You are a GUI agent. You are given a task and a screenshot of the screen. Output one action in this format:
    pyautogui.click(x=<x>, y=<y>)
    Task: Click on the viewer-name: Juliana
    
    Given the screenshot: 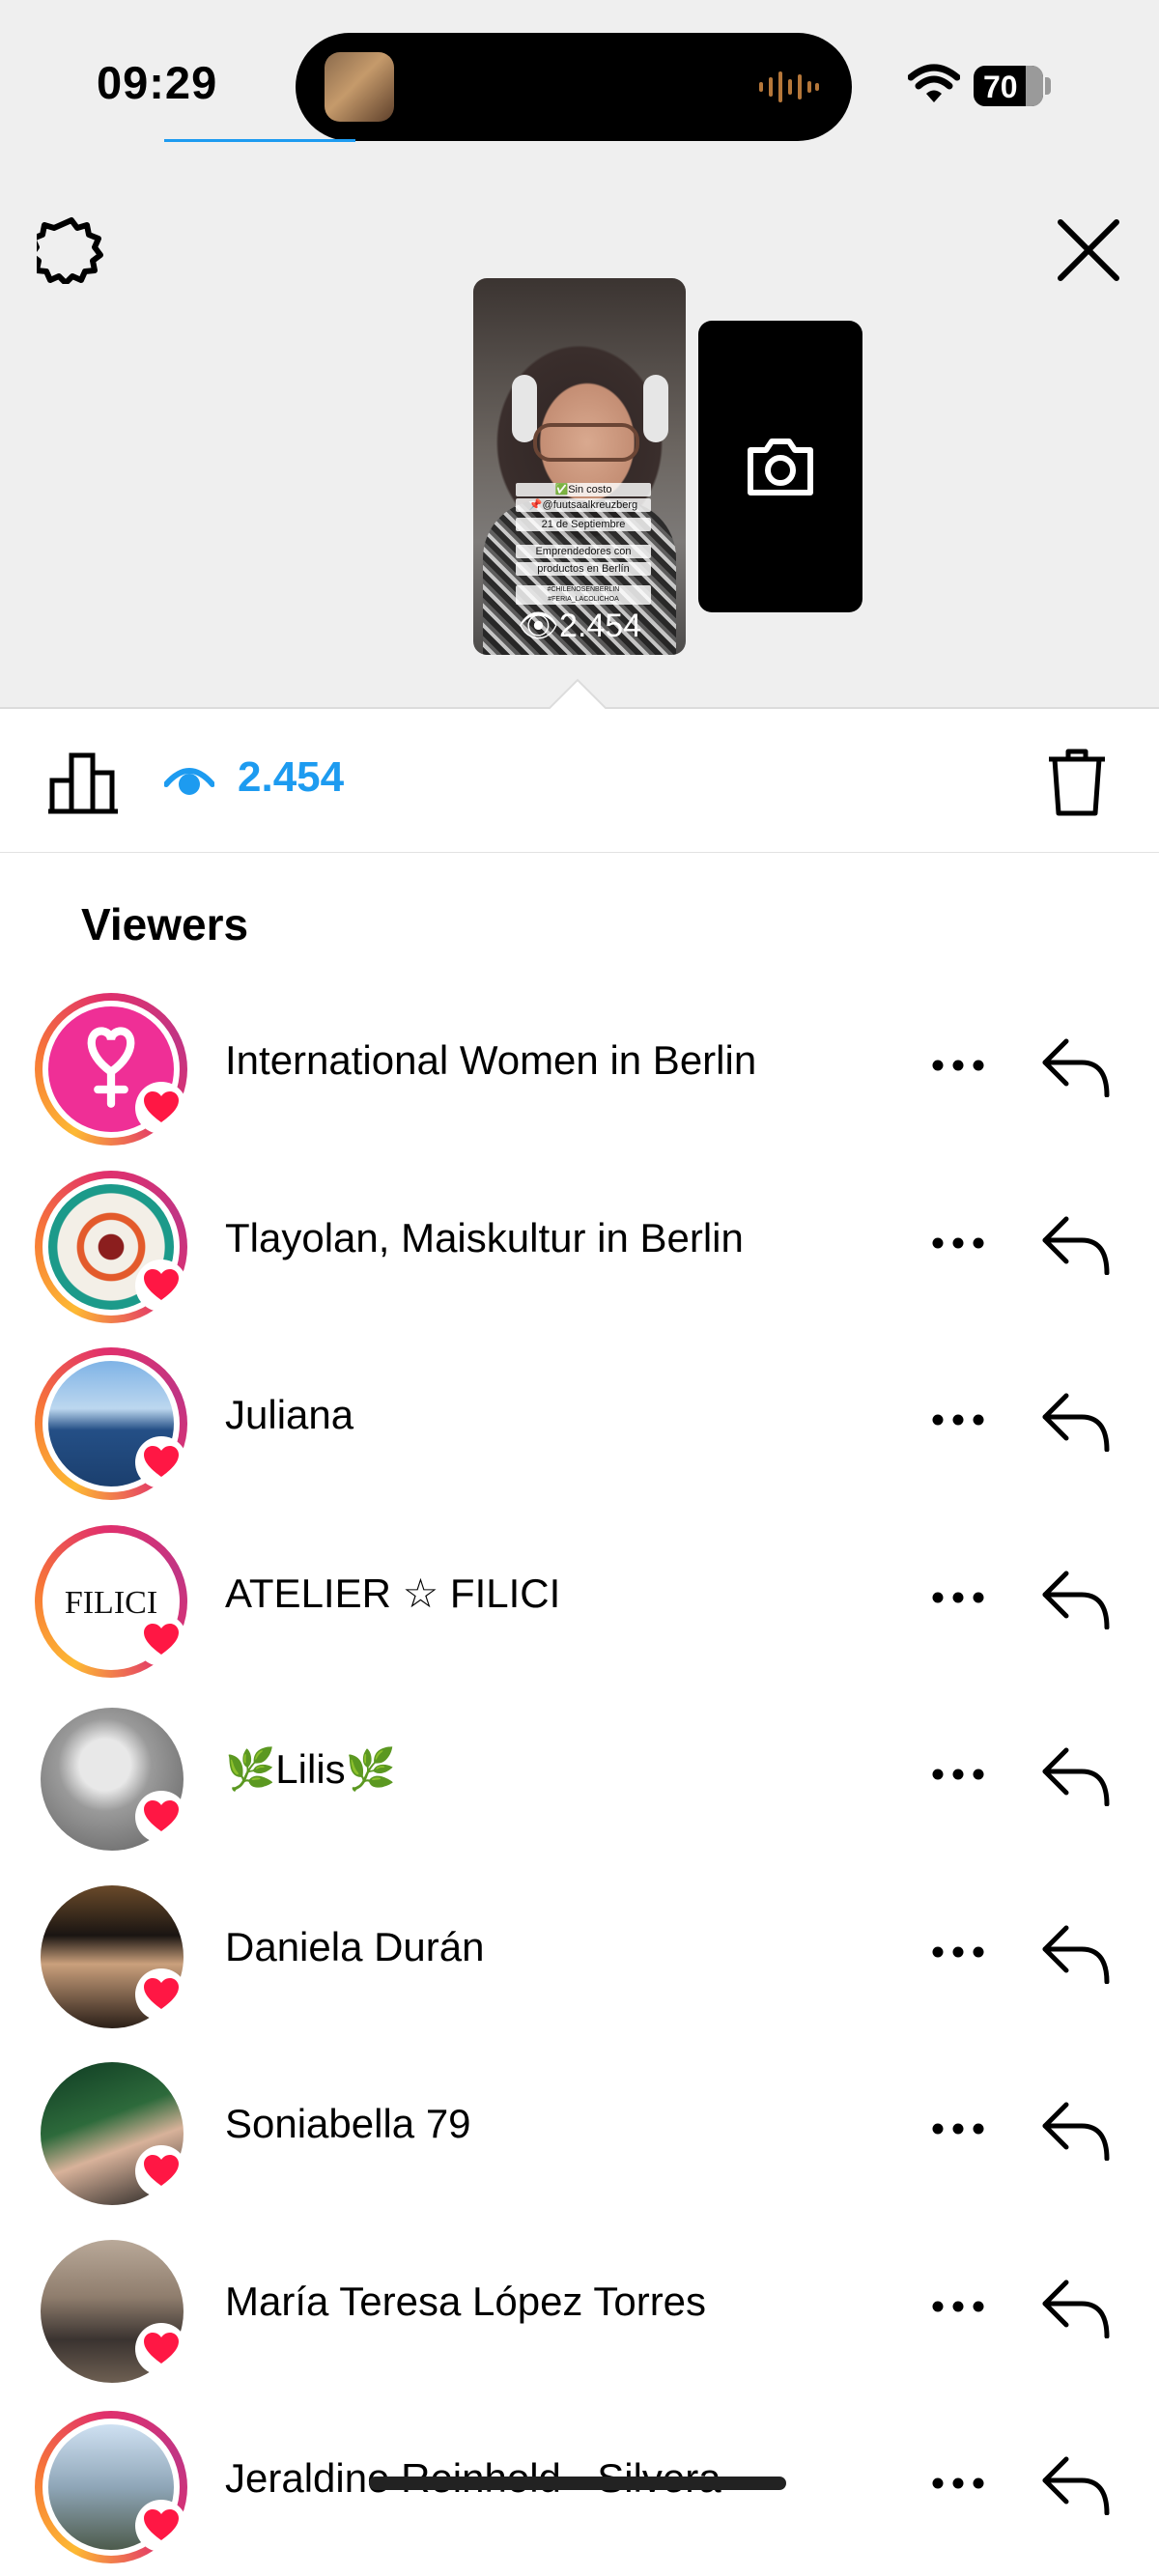 What is the action you would take?
    pyautogui.click(x=289, y=1415)
    